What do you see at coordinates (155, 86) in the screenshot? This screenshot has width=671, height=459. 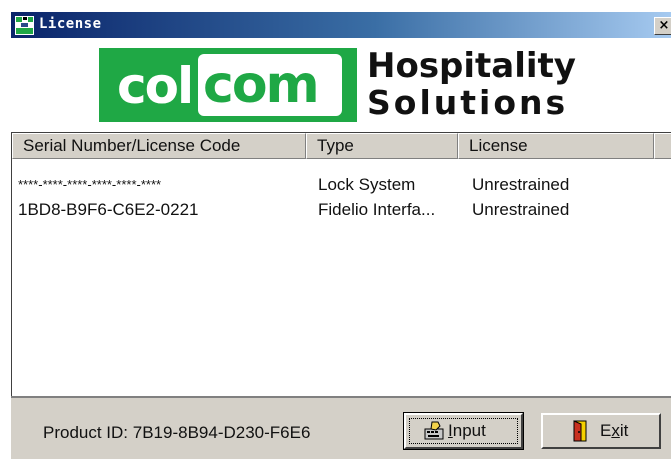 I see `logo-col-text: col` at bounding box center [155, 86].